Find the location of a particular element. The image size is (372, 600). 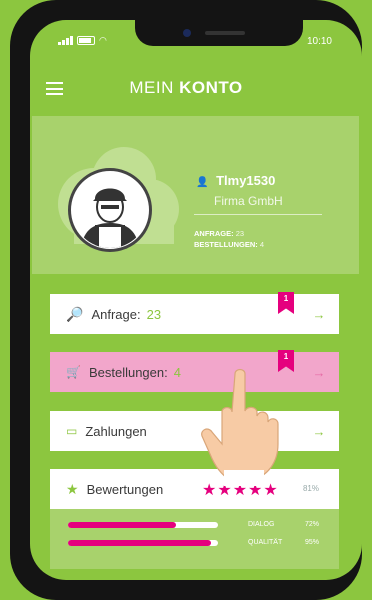

magnifier-icon: 🔎 is located at coordinates (75, 313).